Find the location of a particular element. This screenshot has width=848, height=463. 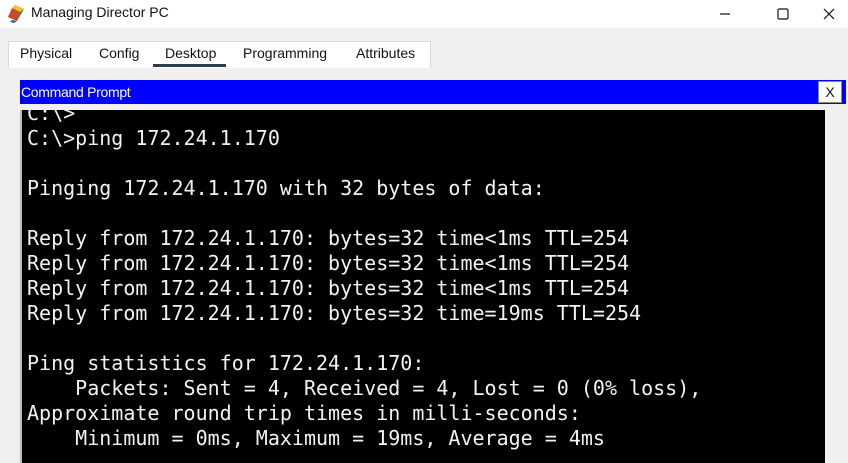

console-line: C:\> is located at coordinates (51, 117).